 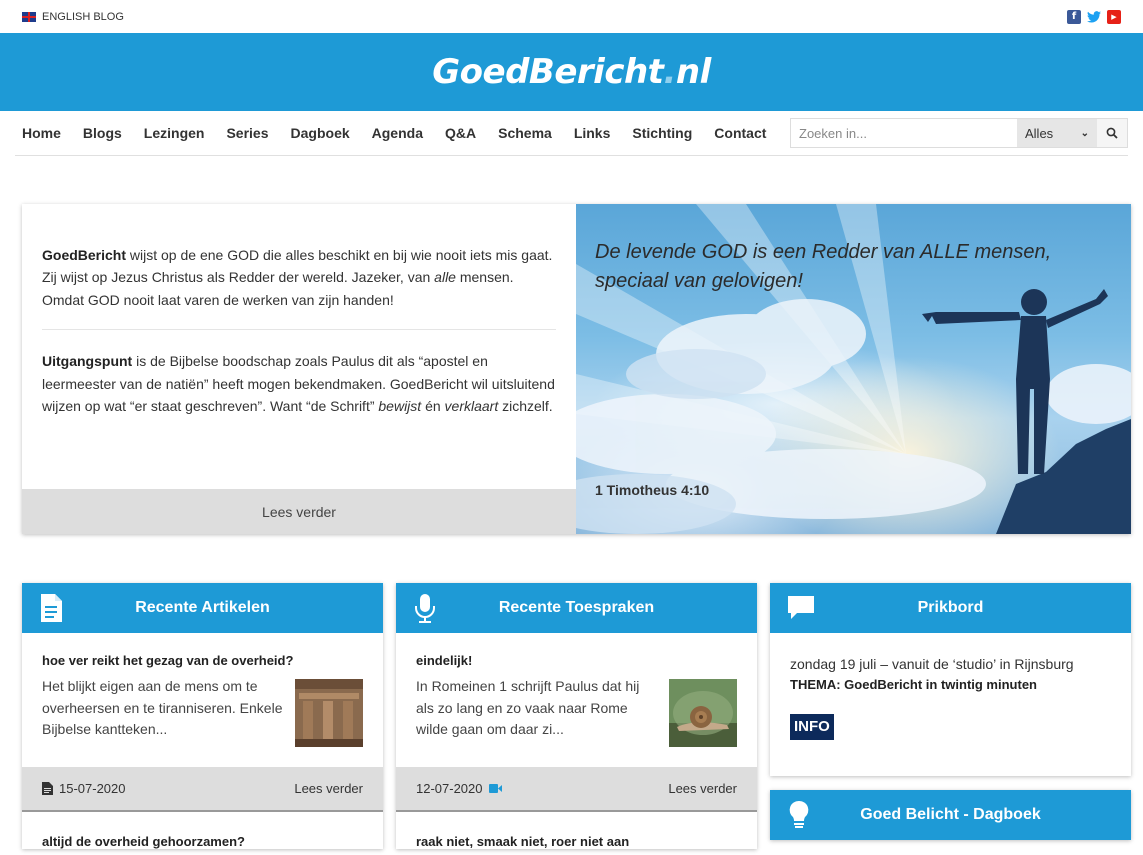 What do you see at coordinates (92, 788) in the screenshot?
I see `article-post-date: 15-07-2020` at bounding box center [92, 788].